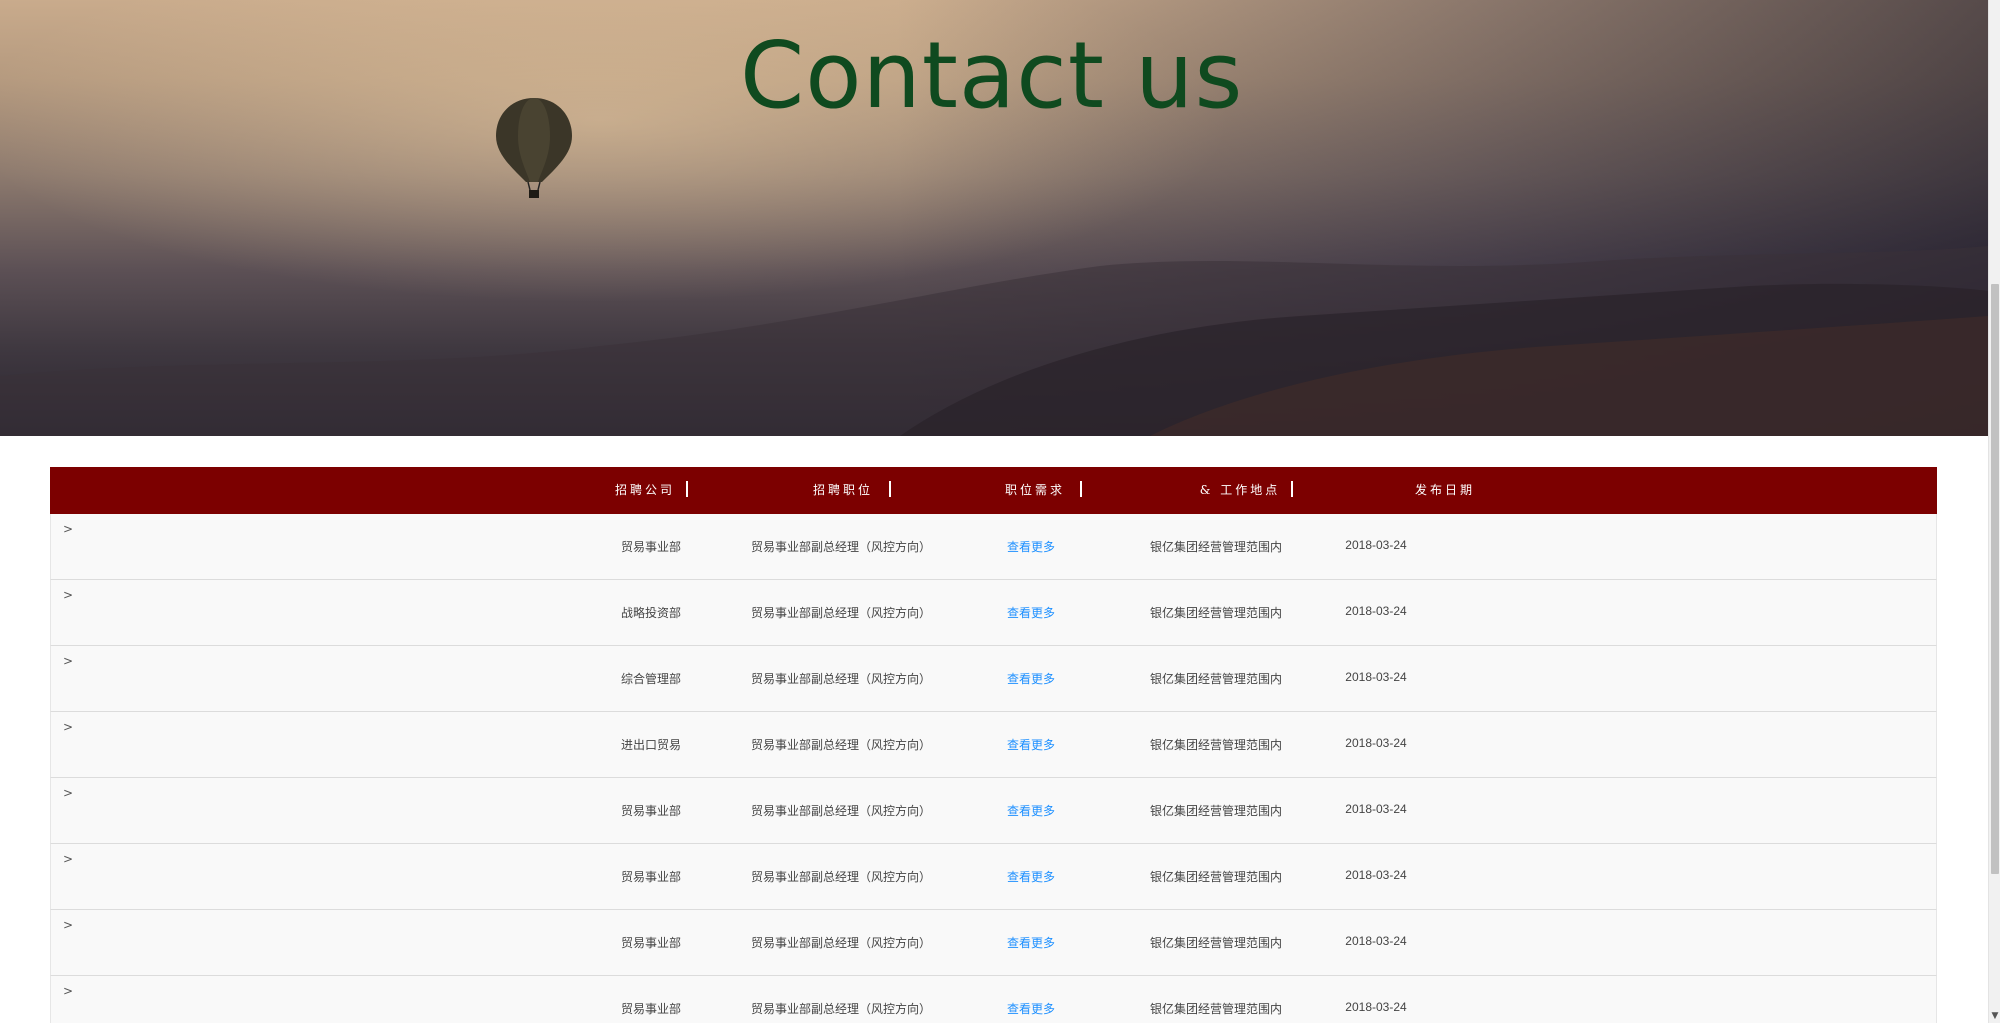 The image size is (2000, 1023). What do you see at coordinates (1994, 1016) in the screenshot?
I see `chevron-down-icon: ▼` at bounding box center [1994, 1016].